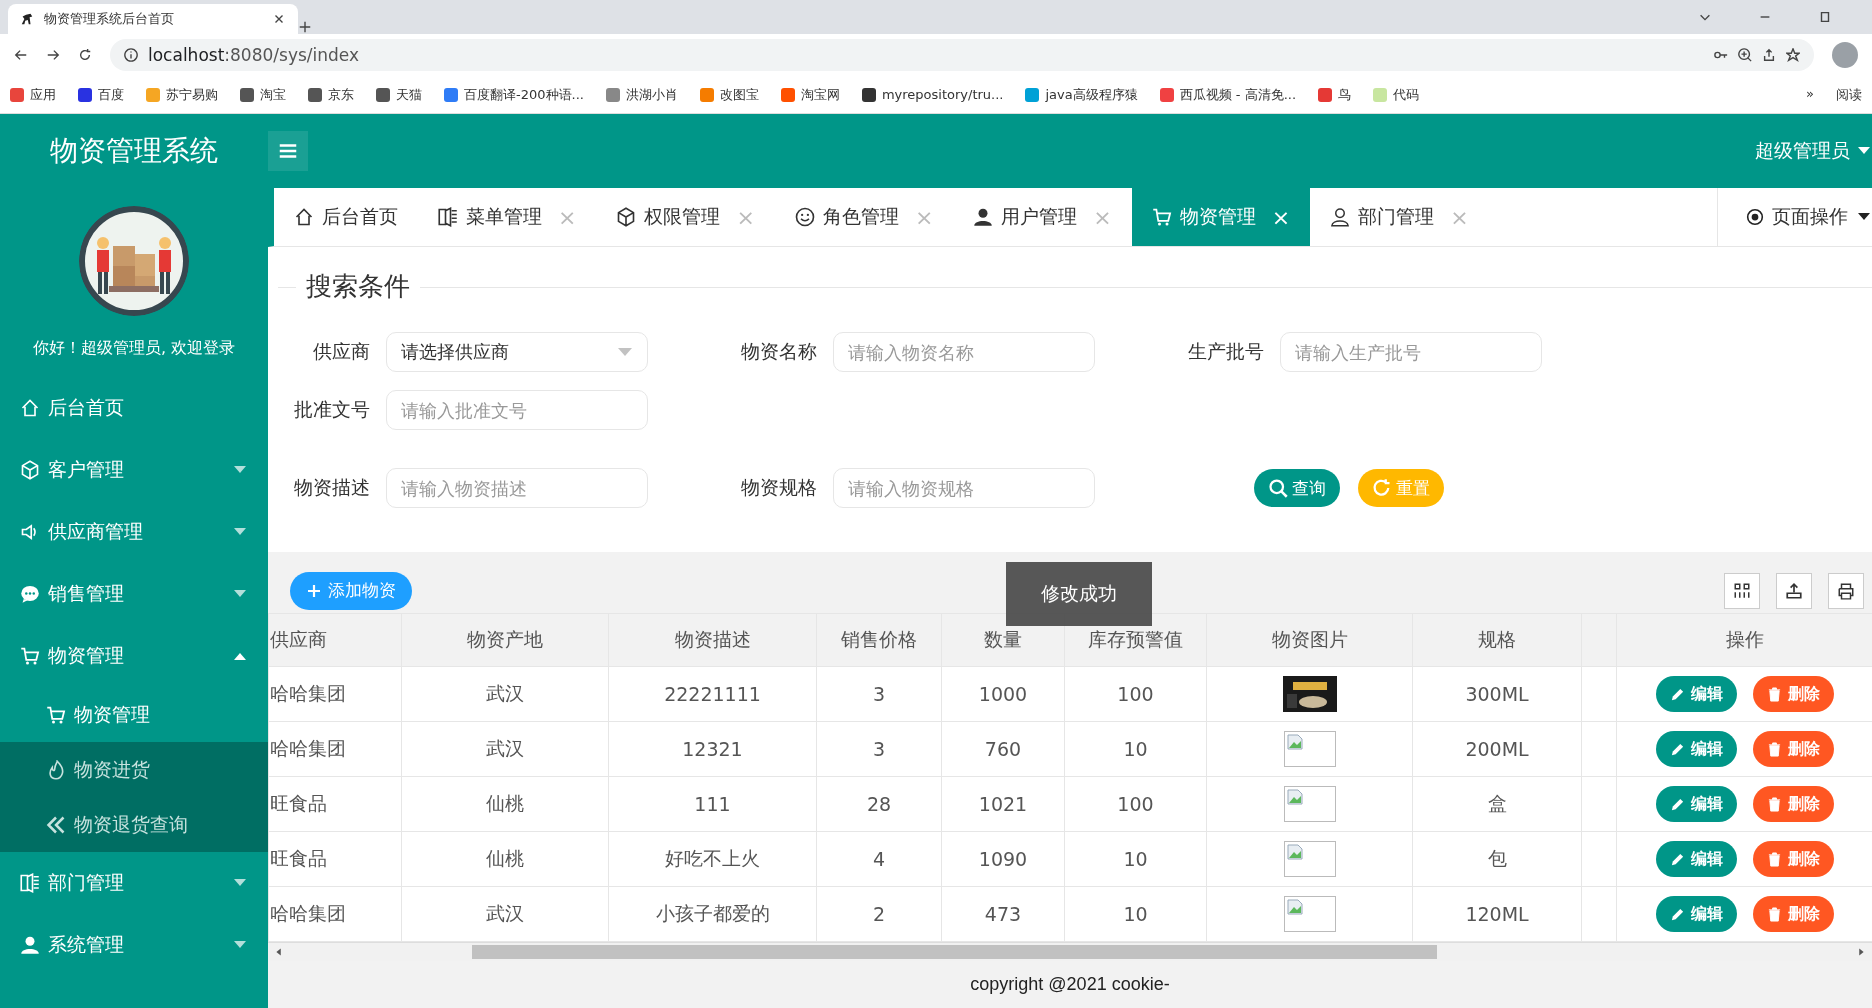  What do you see at coordinates (409, 94) in the screenshot?
I see `bookmark: 天猫` at bounding box center [409, 94].